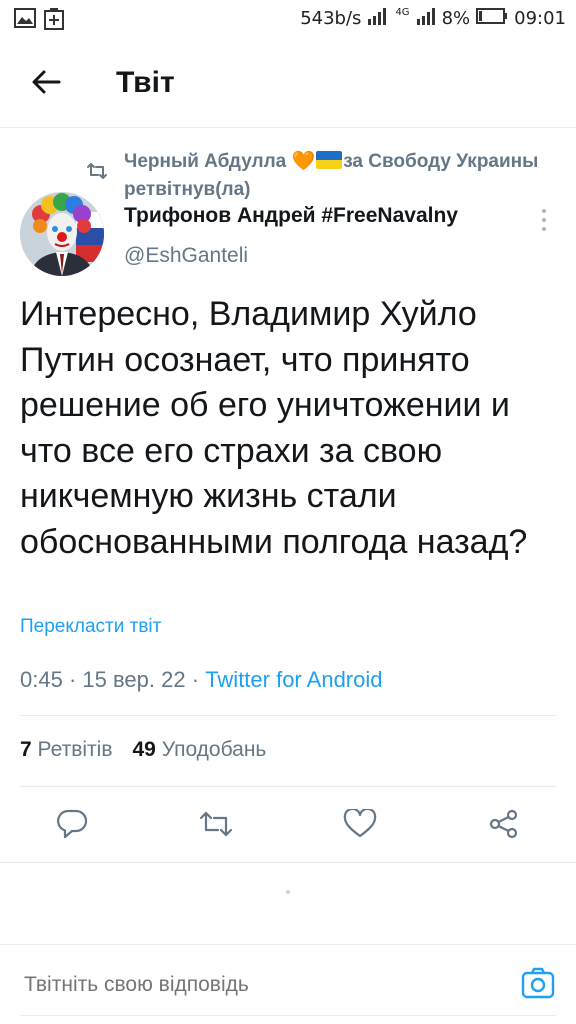  I want to click on author-handle: @EshGanteli, so click(186, 256).